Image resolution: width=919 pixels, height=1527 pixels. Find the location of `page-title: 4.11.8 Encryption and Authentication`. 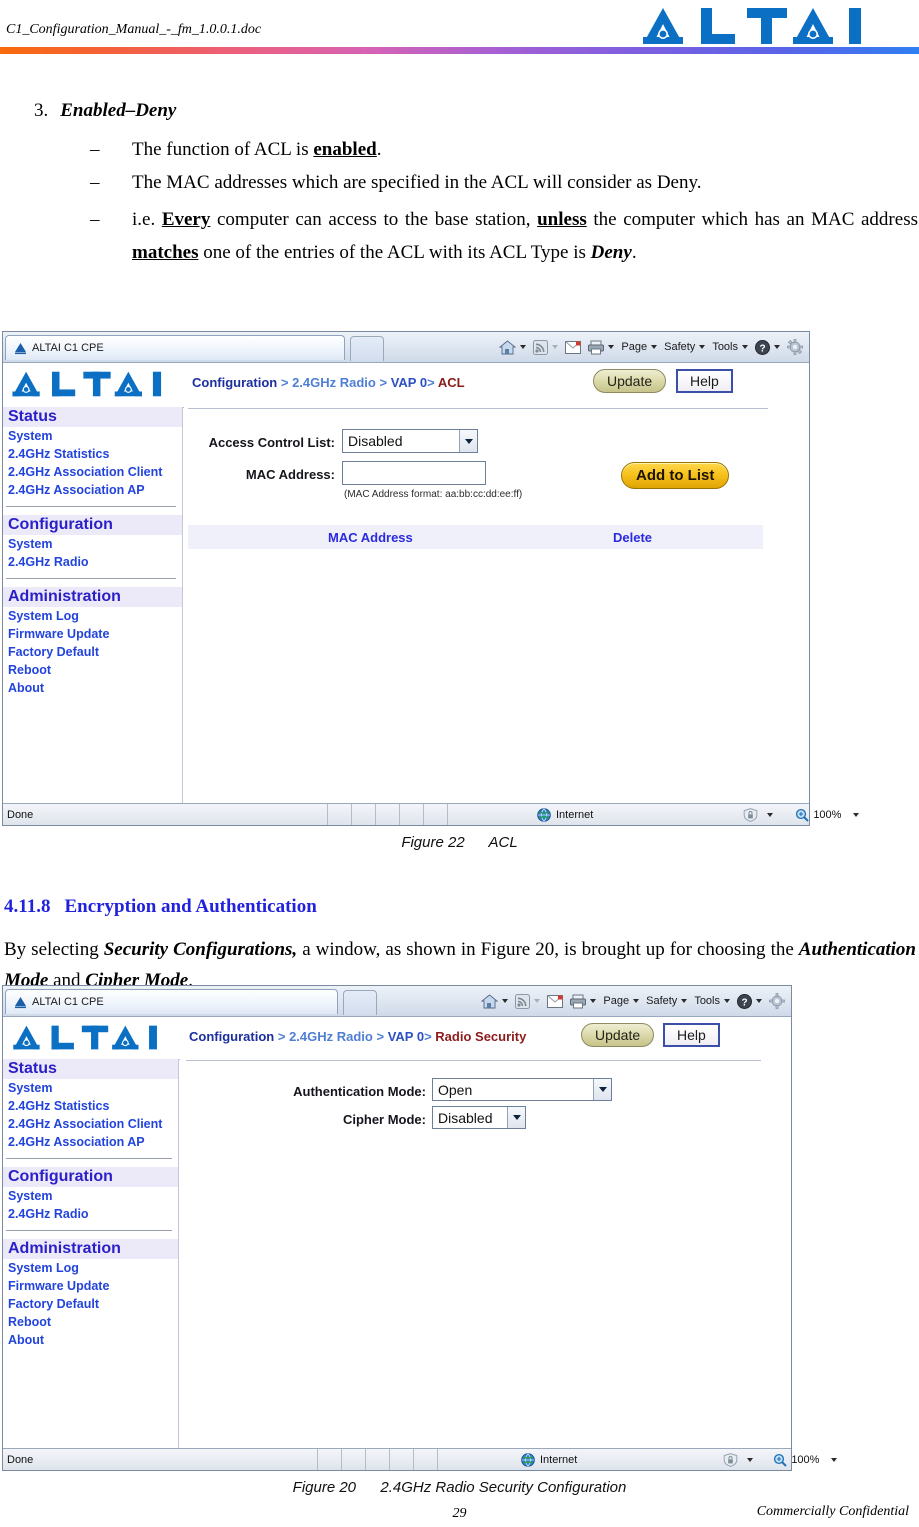

page-title: 4.11.8 Encryption and Authentication is located at coordinates (160, 907).